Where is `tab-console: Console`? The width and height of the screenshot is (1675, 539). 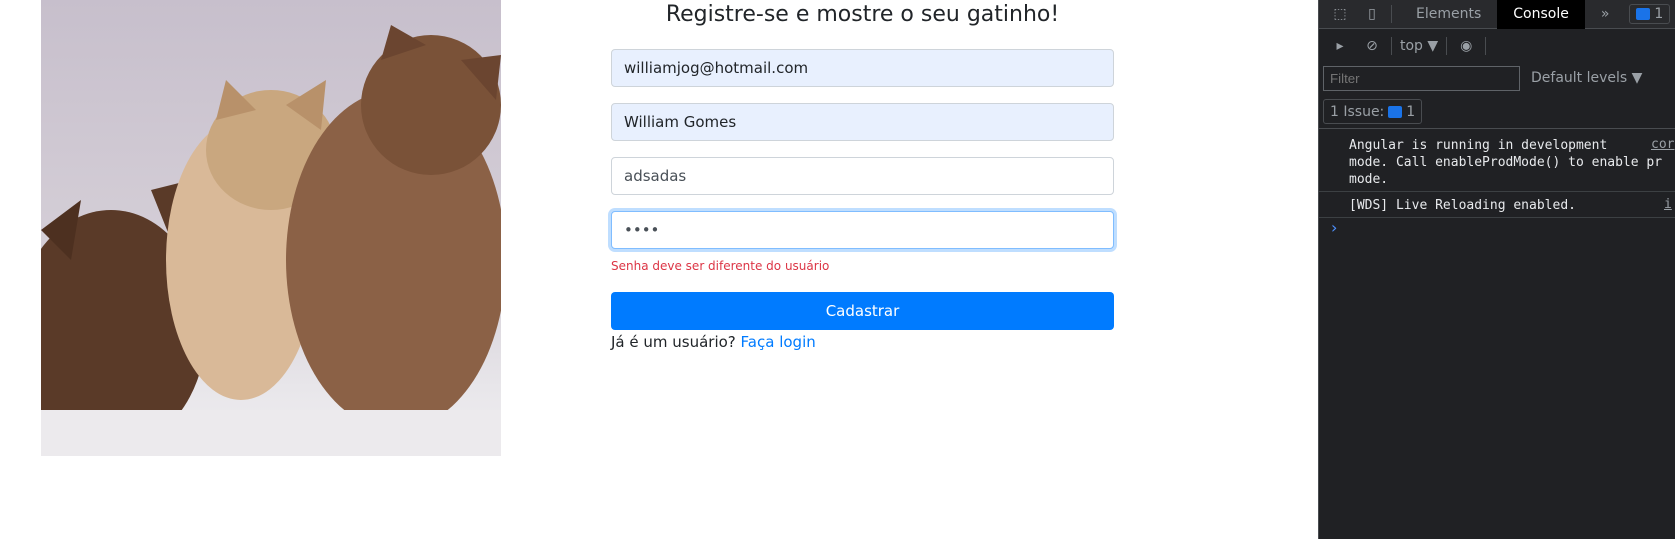 tab-console: Console is located at coordinates (1541, 14).